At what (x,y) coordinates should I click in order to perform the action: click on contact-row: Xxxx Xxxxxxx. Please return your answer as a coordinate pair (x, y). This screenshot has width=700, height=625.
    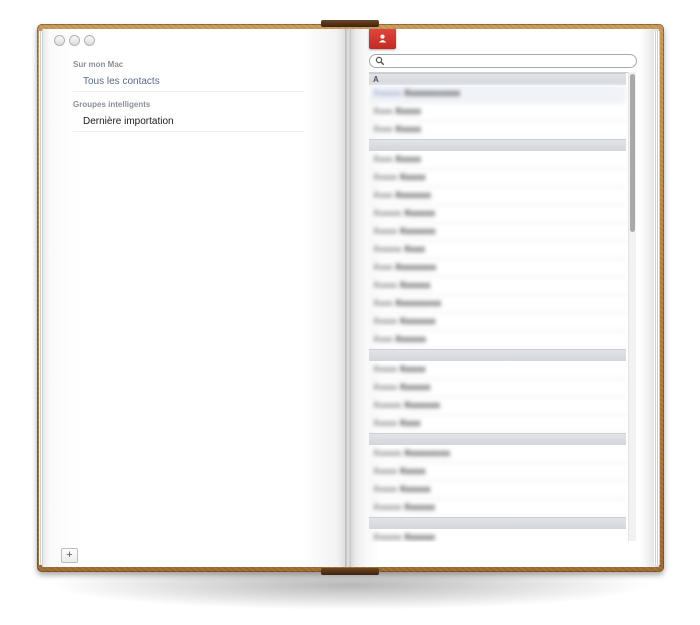
    Looking at the image, I should click on (497, 196).